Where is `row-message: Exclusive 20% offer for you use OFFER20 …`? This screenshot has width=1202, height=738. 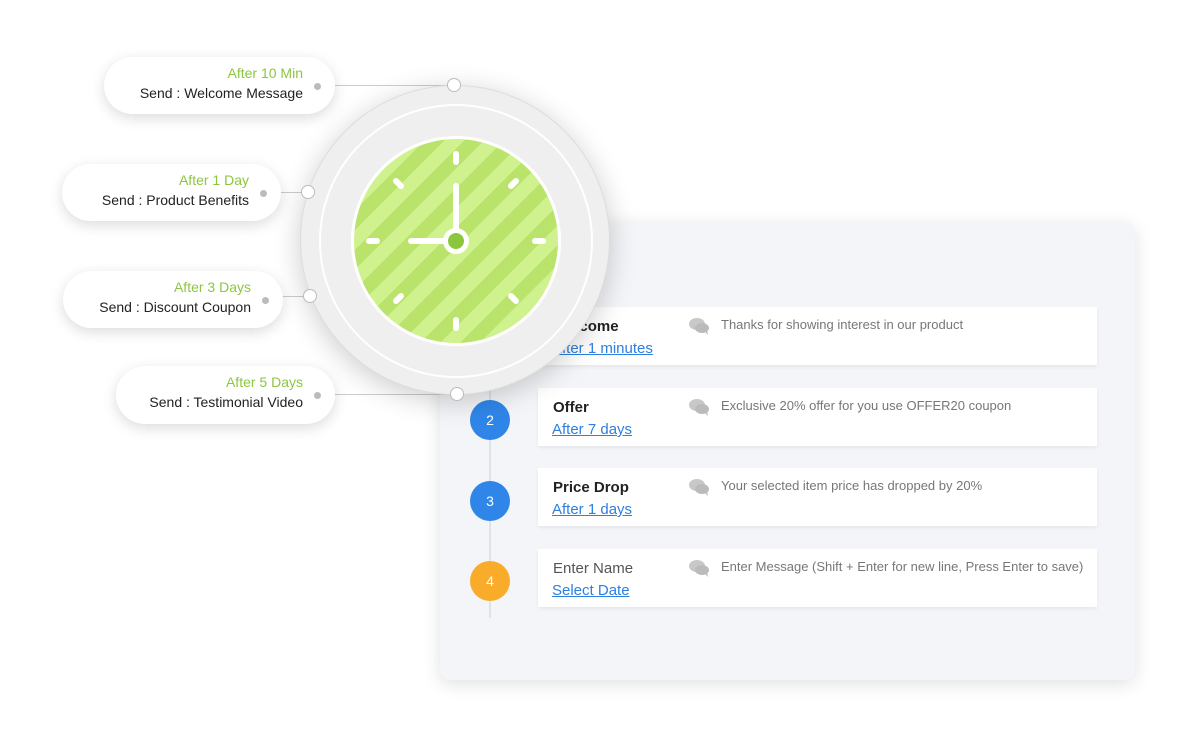
row-message: Exclusive 20% offer for you use OFFER20 … is located at coordinates (866, 405).